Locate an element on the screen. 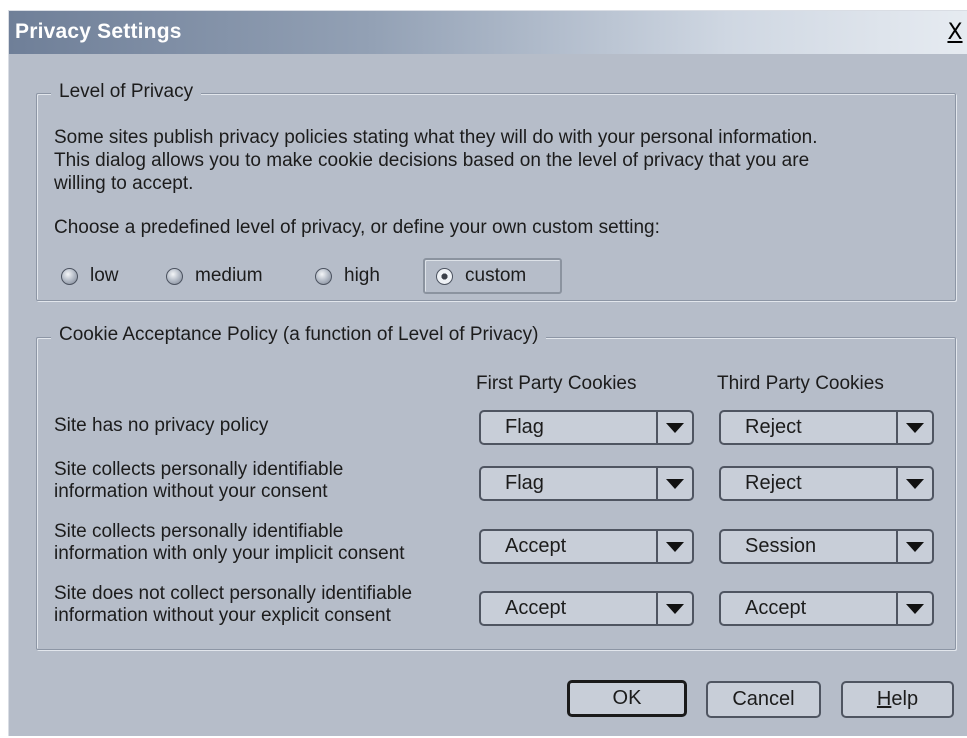 Image resolution: width=967 pixels, height=738 pixels. description-line-3: willing to accept. is located at coordinates (124, 183).